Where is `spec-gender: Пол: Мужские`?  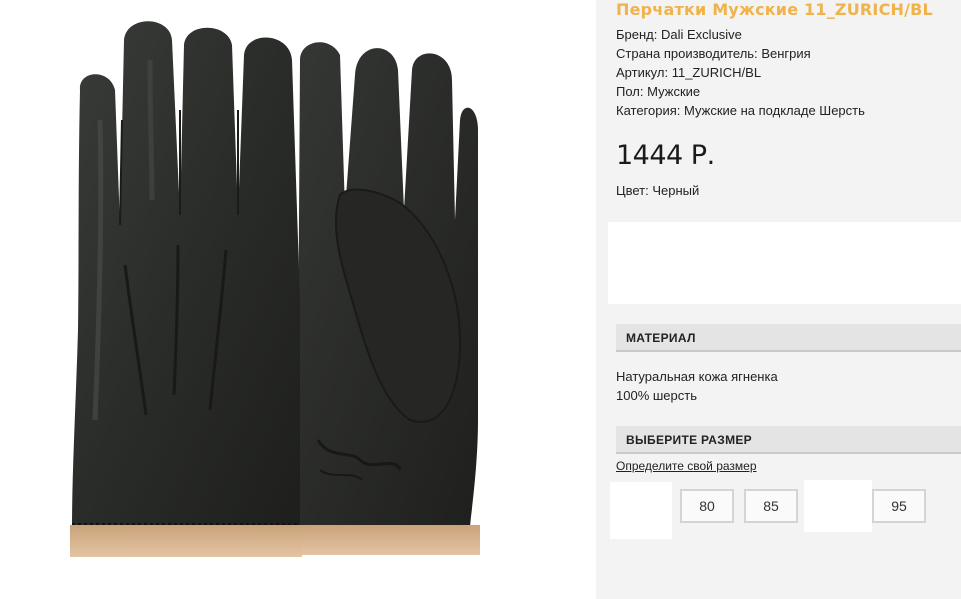
spec-gender: Пол: Мужские is located at coordinates (658, 91).